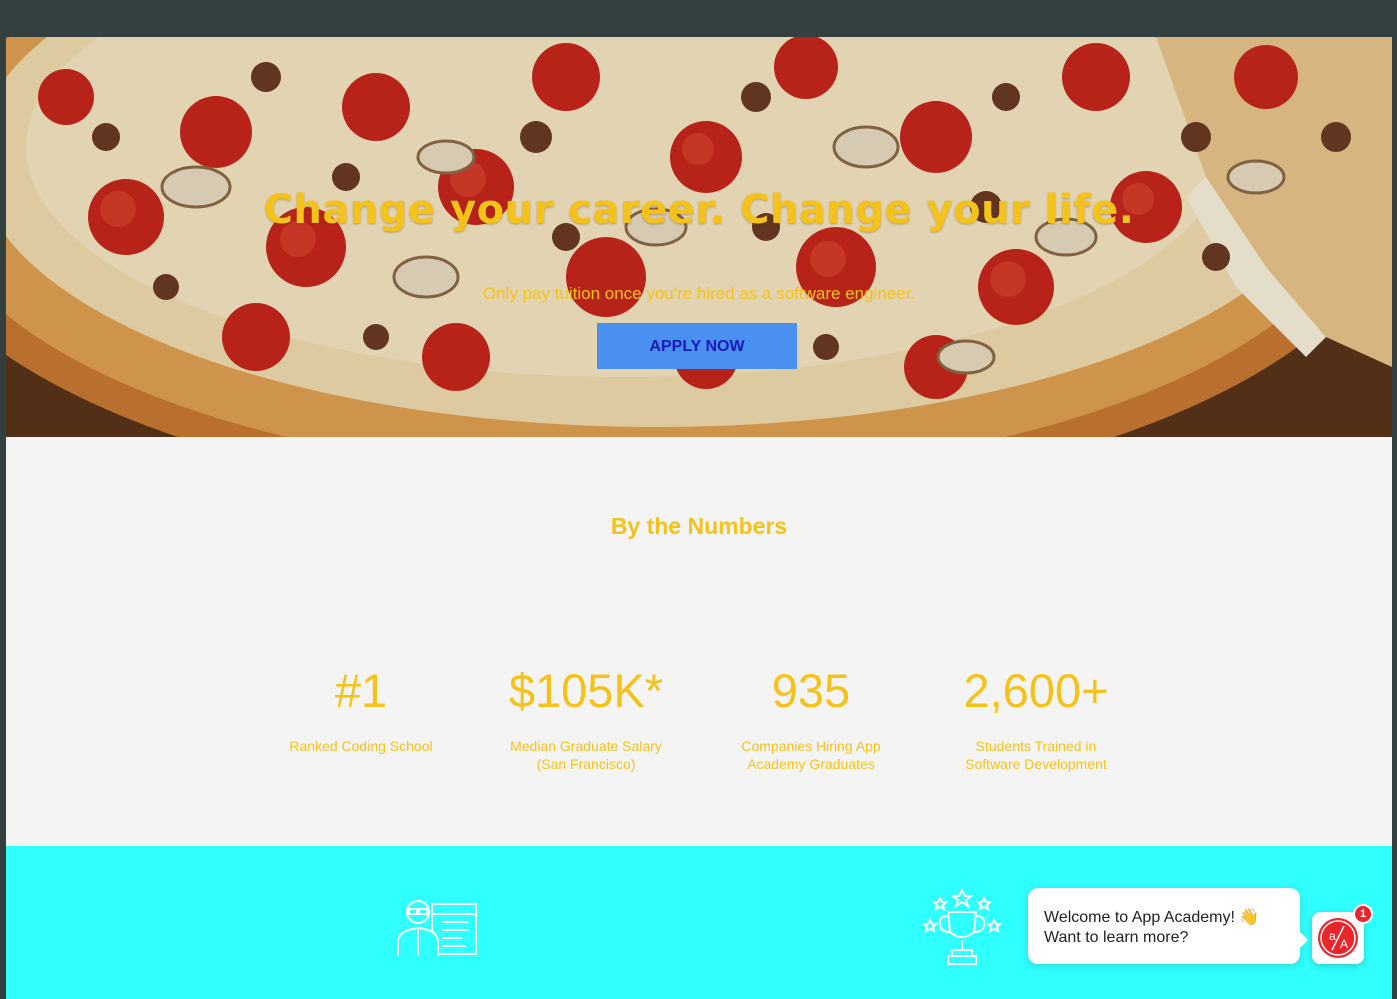  What do you see at coordinates (361, 690) in the screenshot?
I see `stat-value: #1` at bounding box center [361, 690].